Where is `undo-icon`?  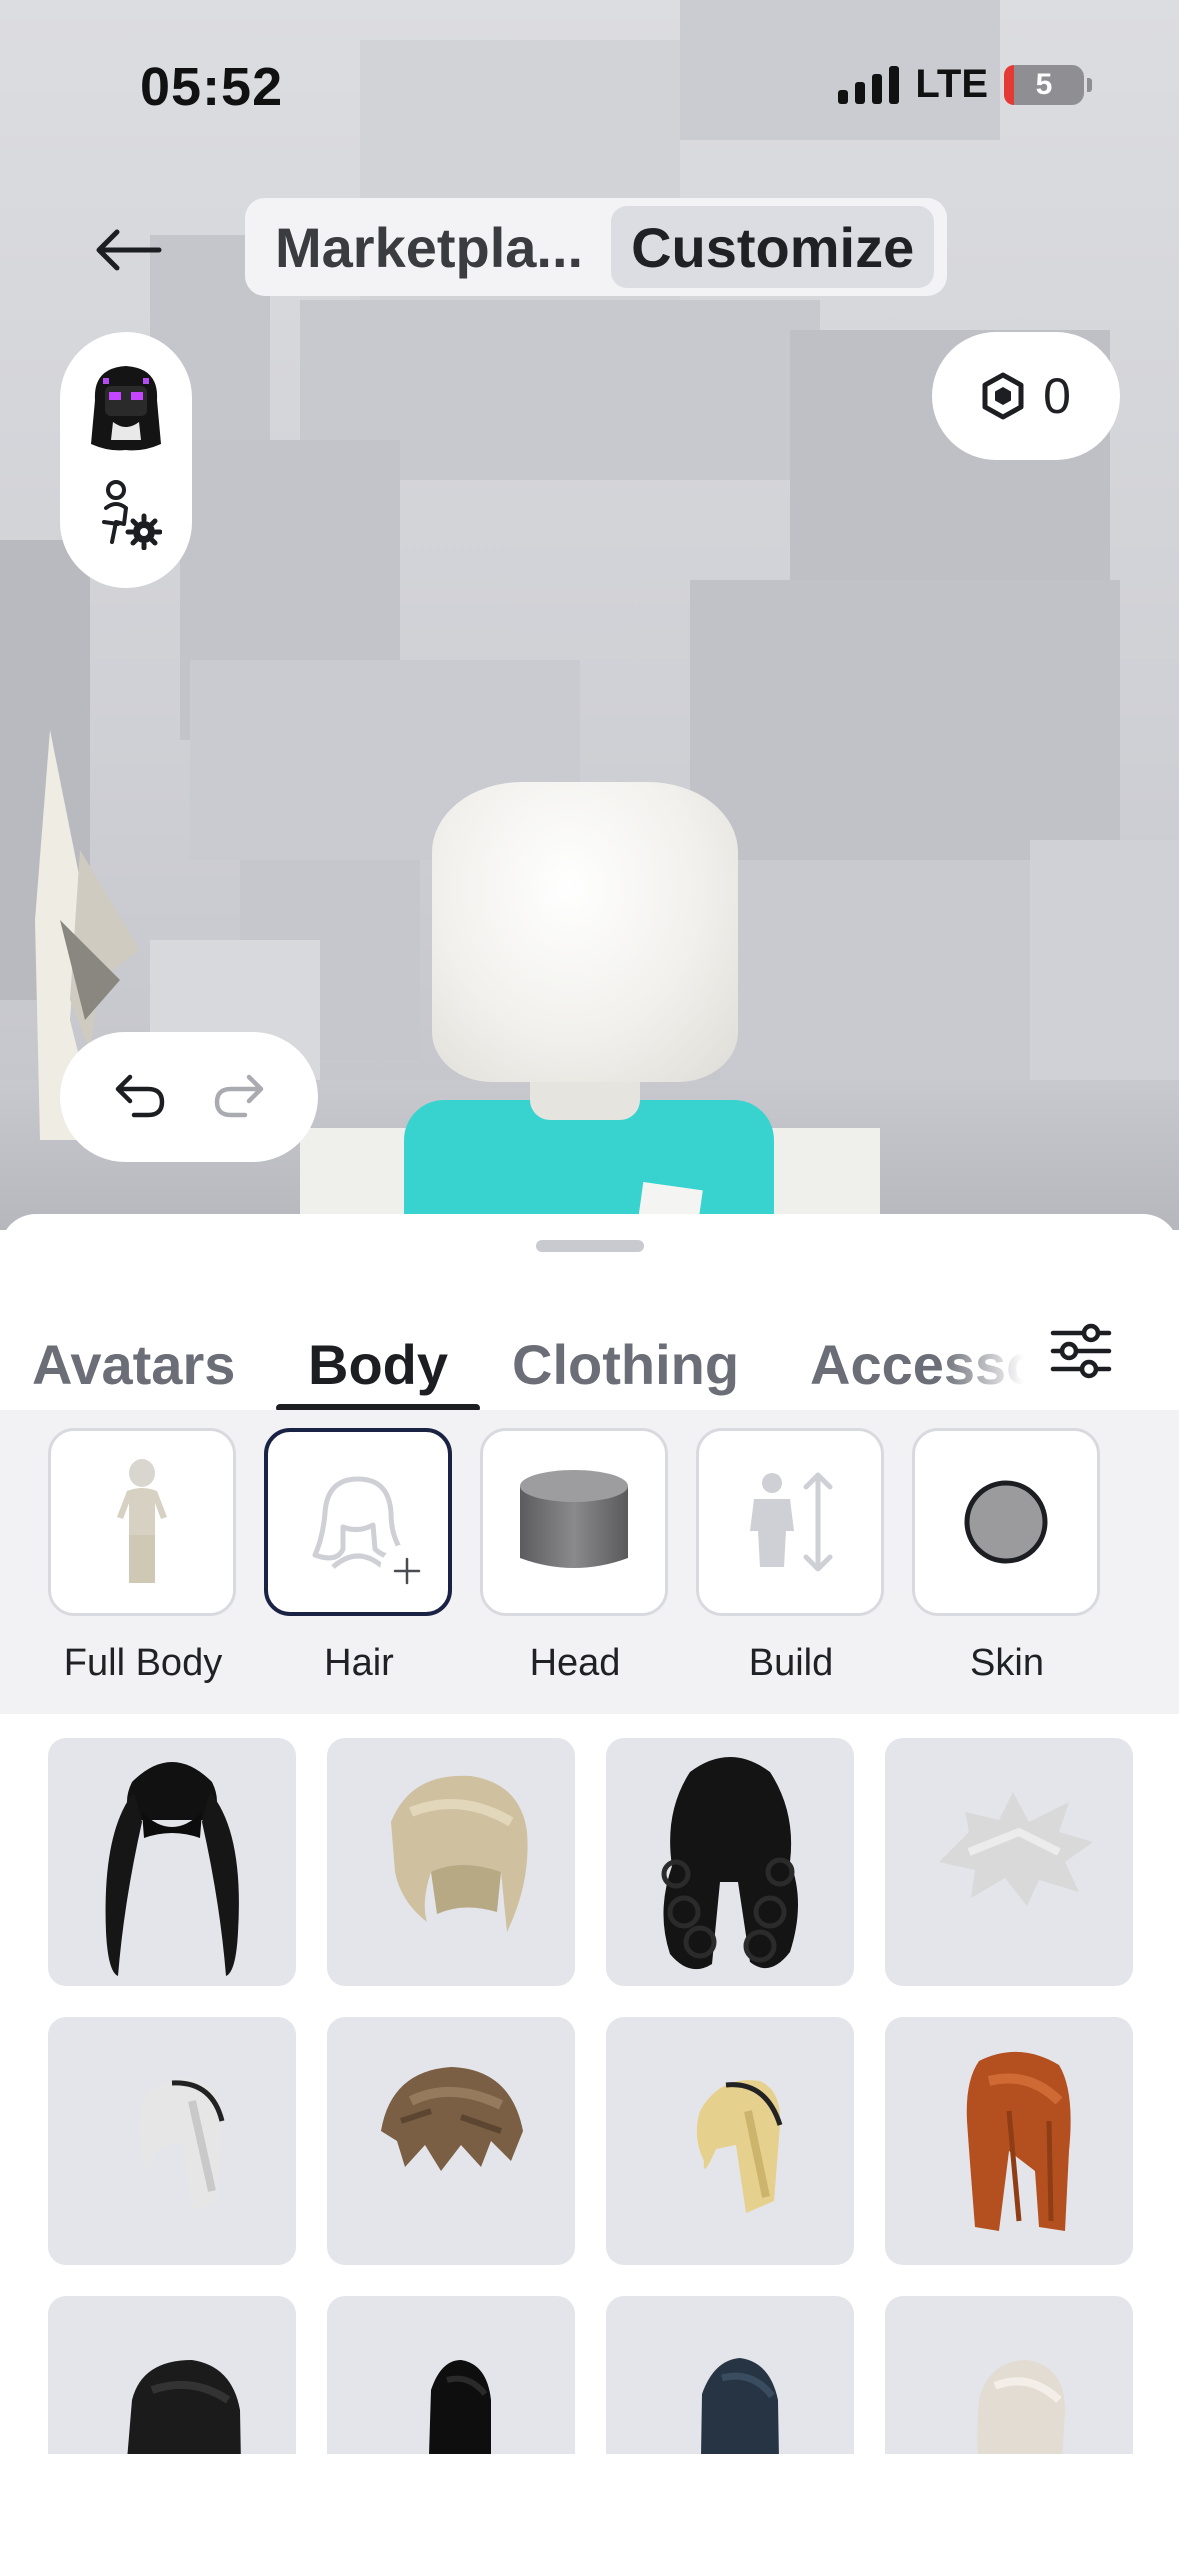 undo-icon is located at coordinates (139, 1095).